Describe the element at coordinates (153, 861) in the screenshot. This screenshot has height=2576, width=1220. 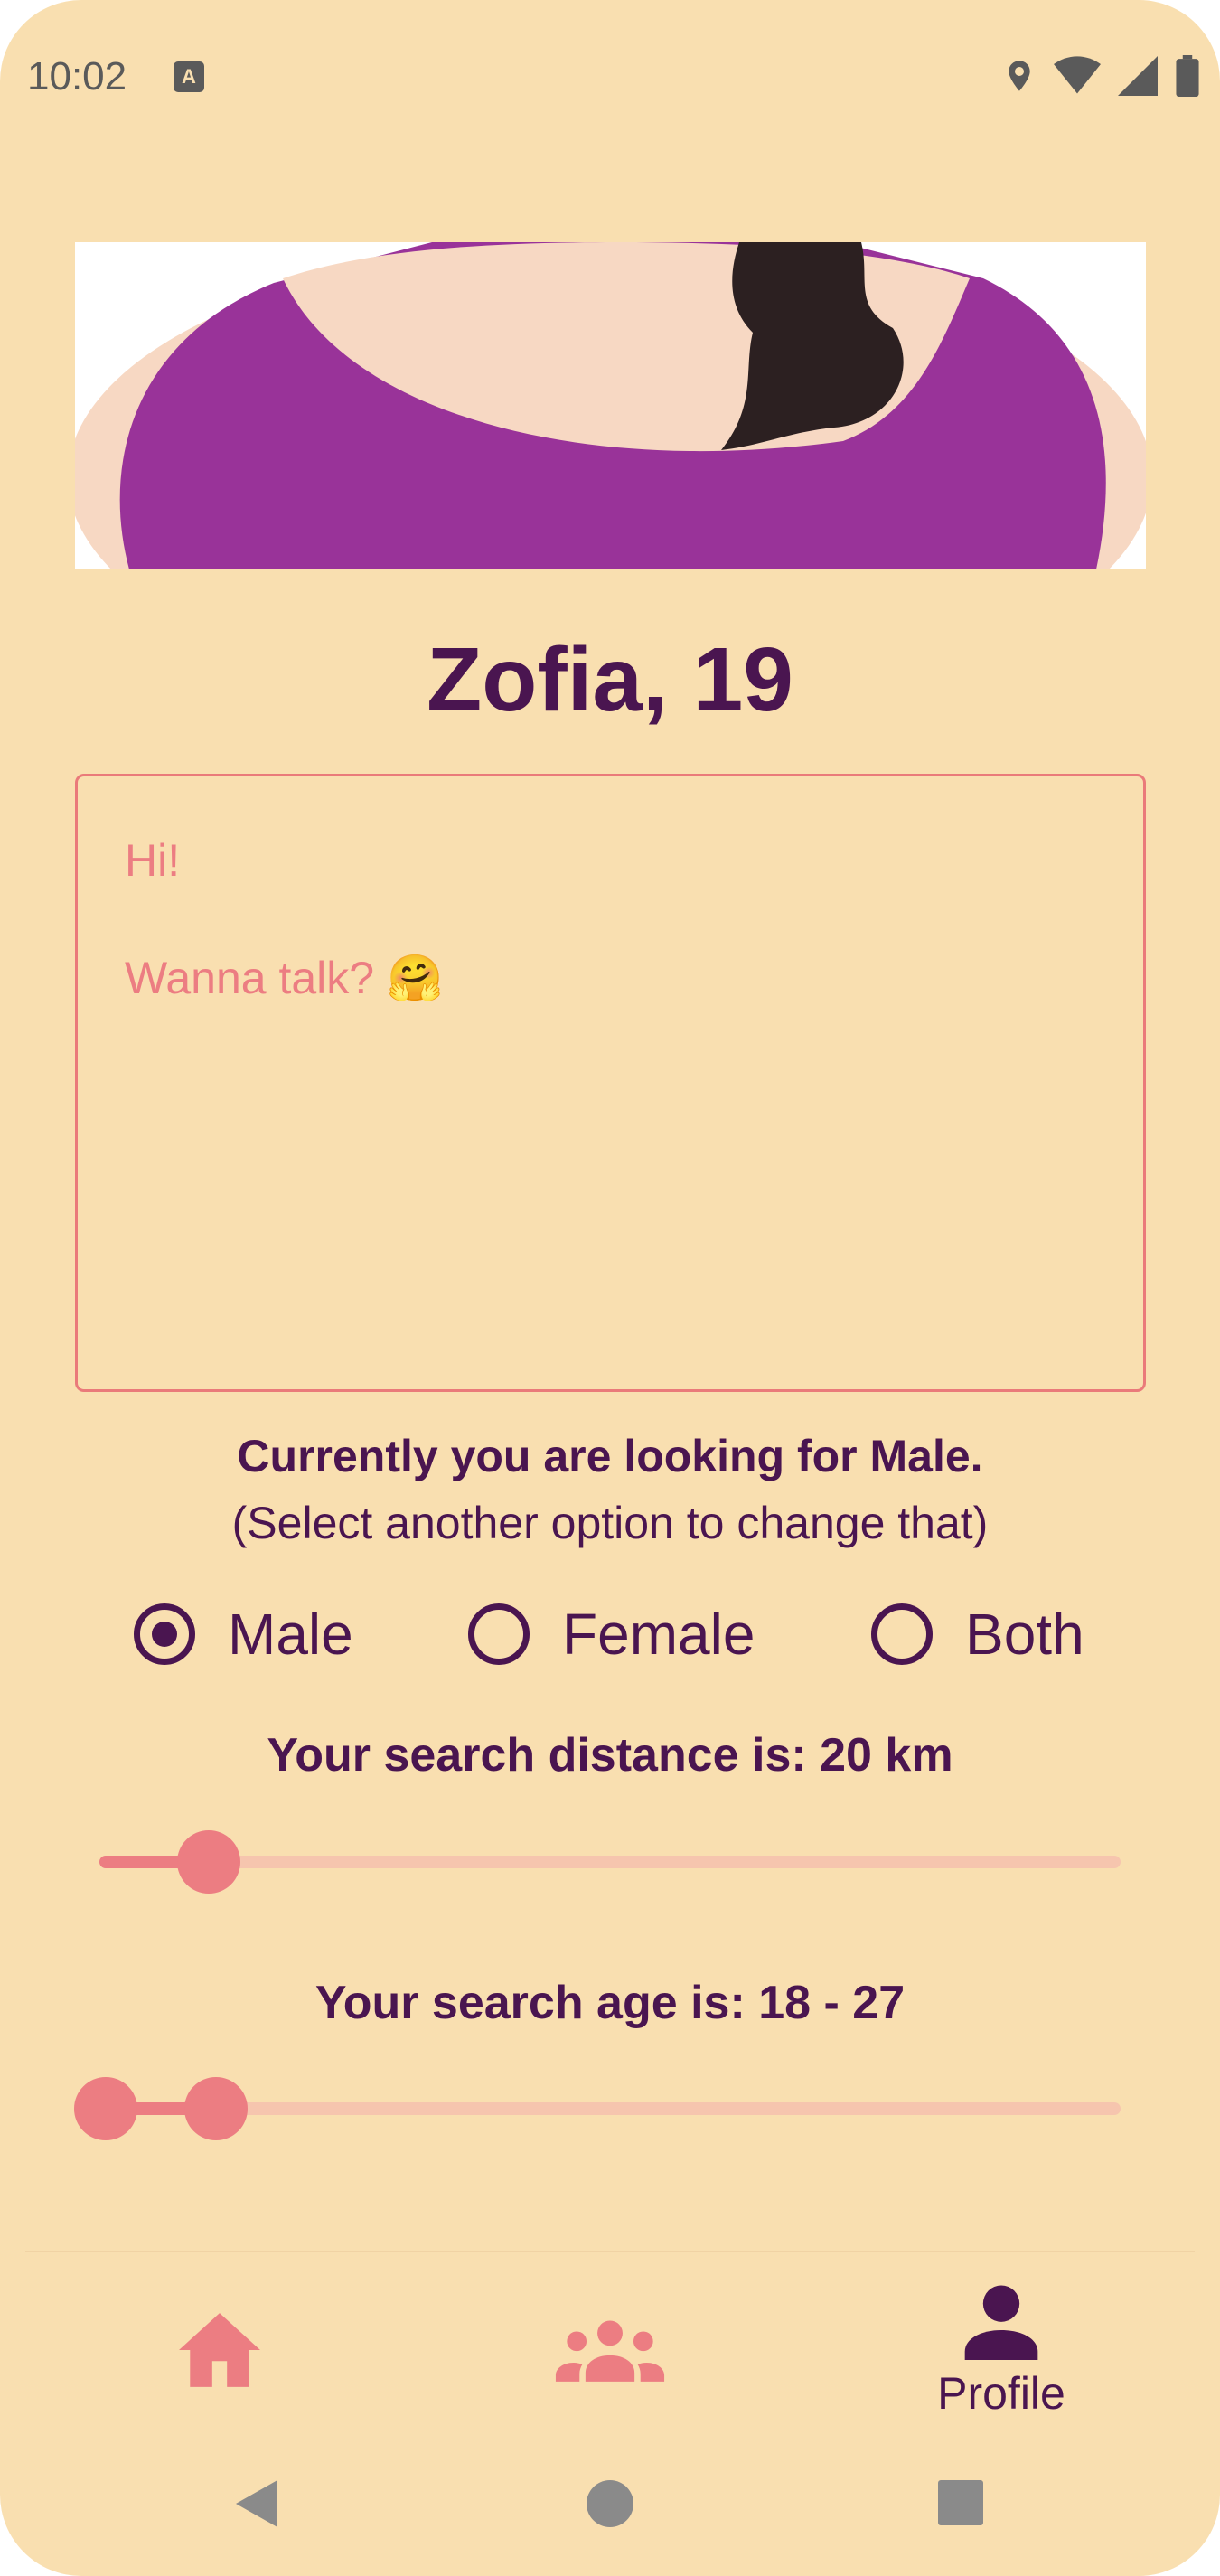
I see `bio-line-1: Hi!` at that location.